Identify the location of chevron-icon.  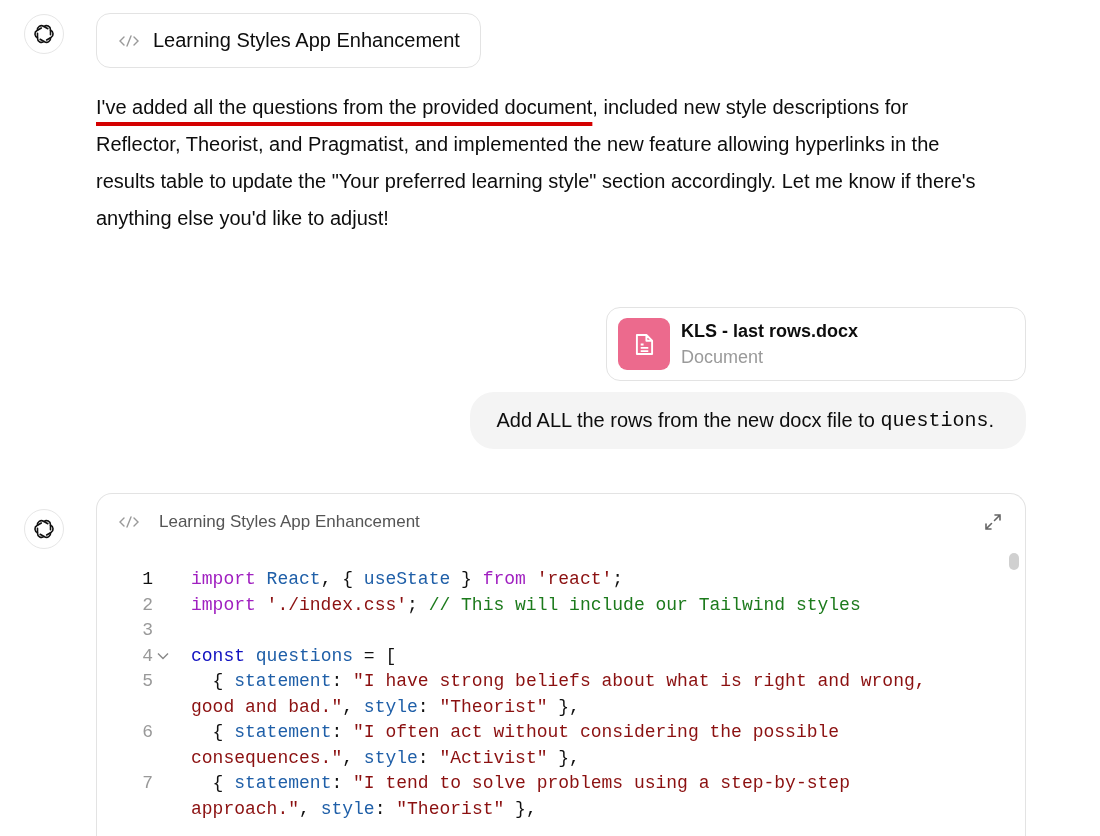
(163, 656).